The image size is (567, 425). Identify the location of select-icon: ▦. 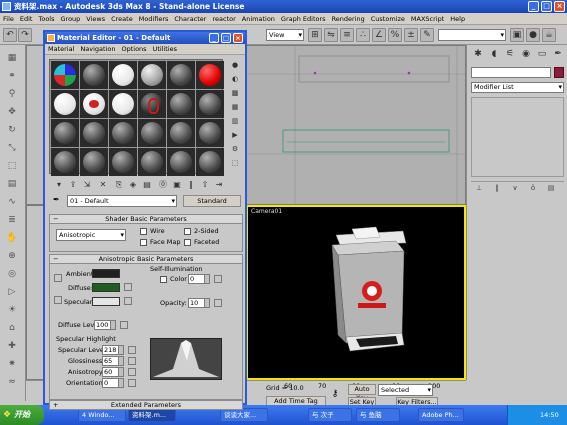
(12, 58).